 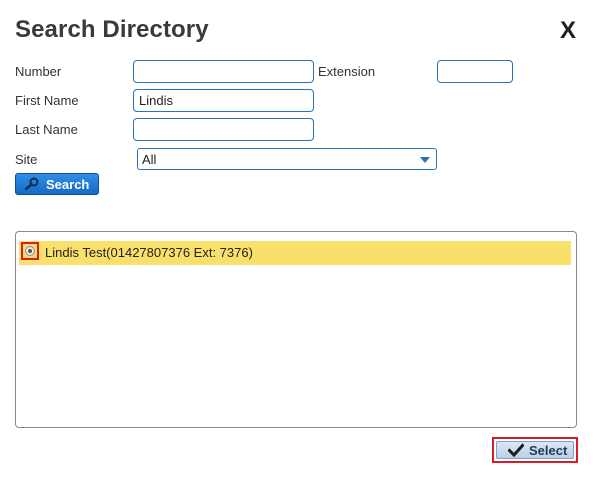 What do you see at coordinates (46, 129) in the screenshot?
I see `last-name-label: Last Name` at bounding box center [46, 129].